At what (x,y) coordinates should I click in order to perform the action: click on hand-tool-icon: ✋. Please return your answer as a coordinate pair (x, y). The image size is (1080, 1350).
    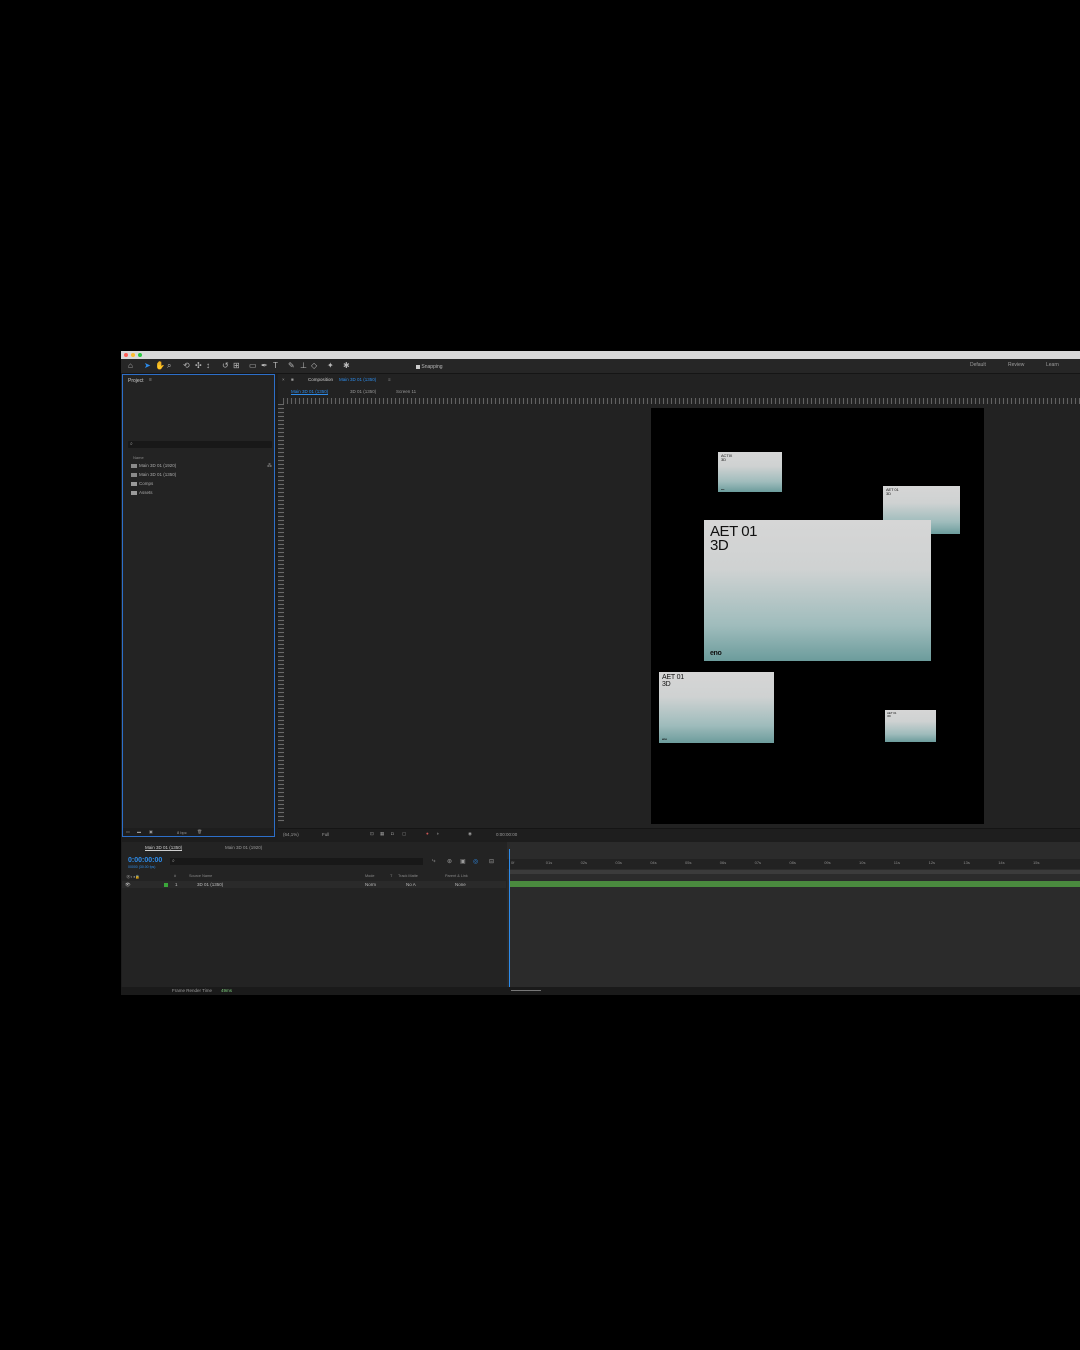
    Looking at the image, I should click on (160, 365).